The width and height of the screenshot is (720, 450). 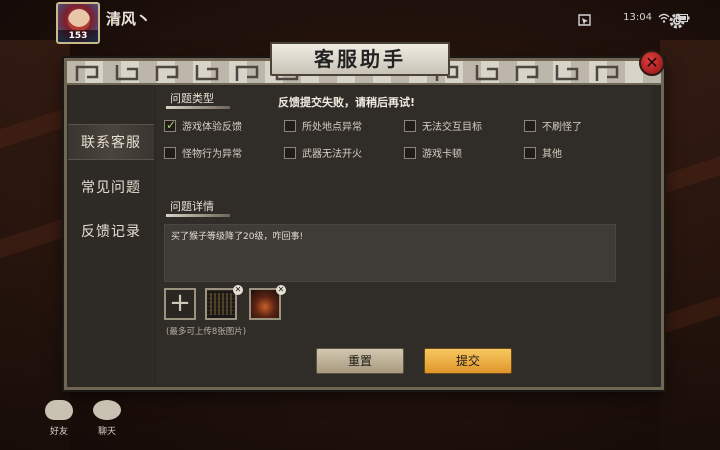 What do you see at coordinates (212, 127) in the screenshot?
I see `checkbox-label: 游戏体验反馈` at bounding box center [212, 127].